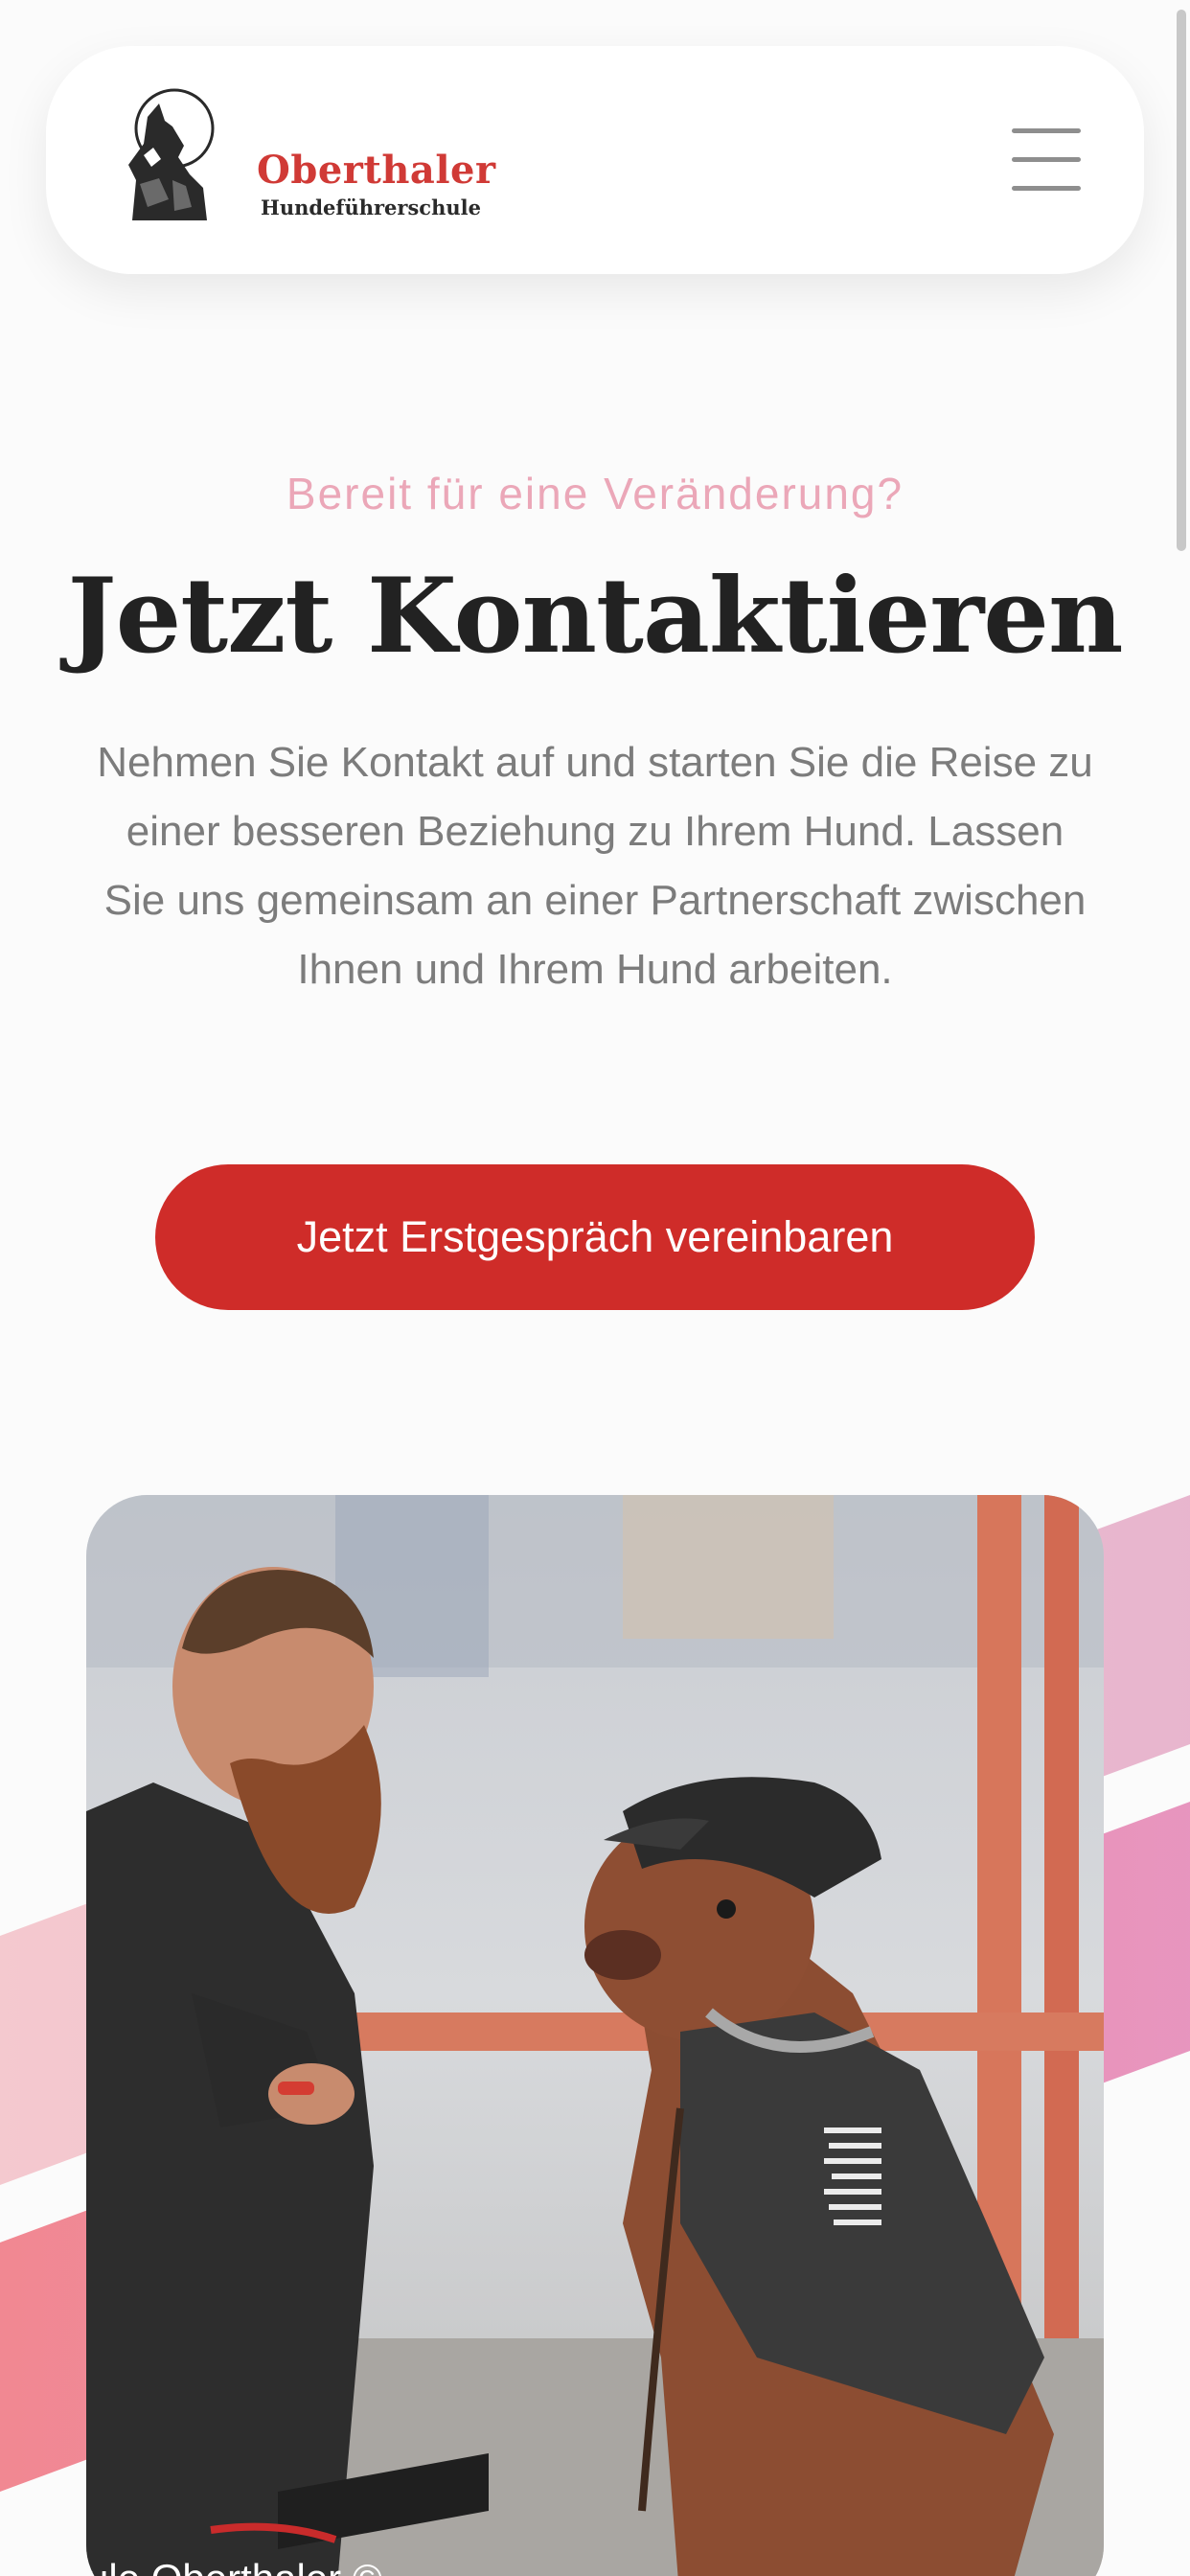 Image resolution: width=1190 pixels, height=2576 pixels. Describe the element at coordinates (595, 1237) in the screenshot. I see `book-consultation-button: Jetzt Erstgespräch vereinbaren` at that location.